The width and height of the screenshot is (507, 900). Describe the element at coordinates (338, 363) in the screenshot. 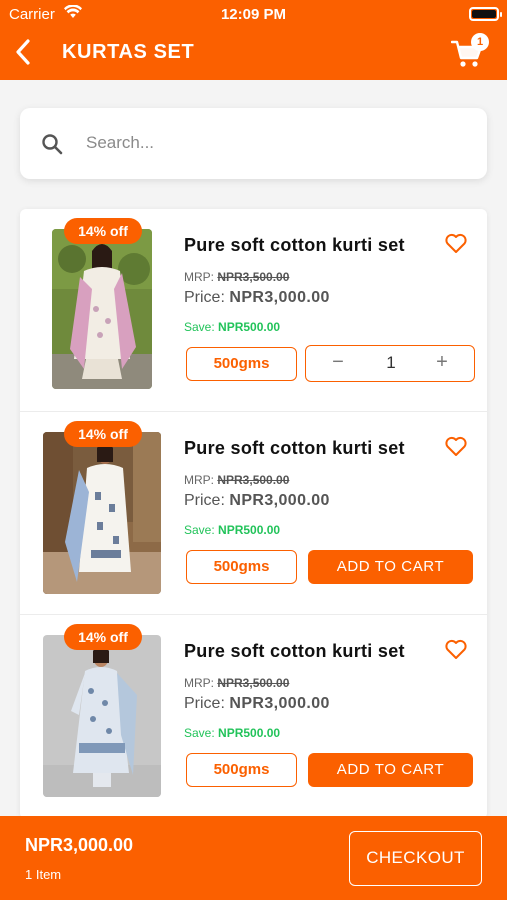

I see `decrease-quantity-button: −` at that location.